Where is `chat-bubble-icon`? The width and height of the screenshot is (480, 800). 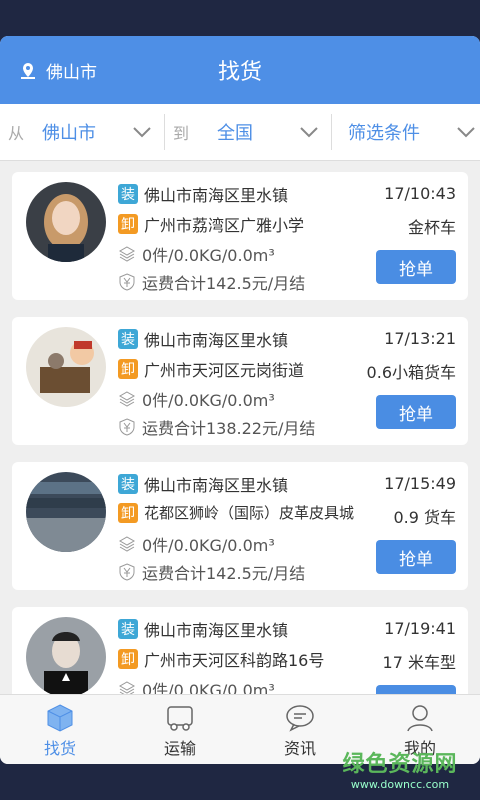 chat-bubble-icon is located at coordinates (300, 718).